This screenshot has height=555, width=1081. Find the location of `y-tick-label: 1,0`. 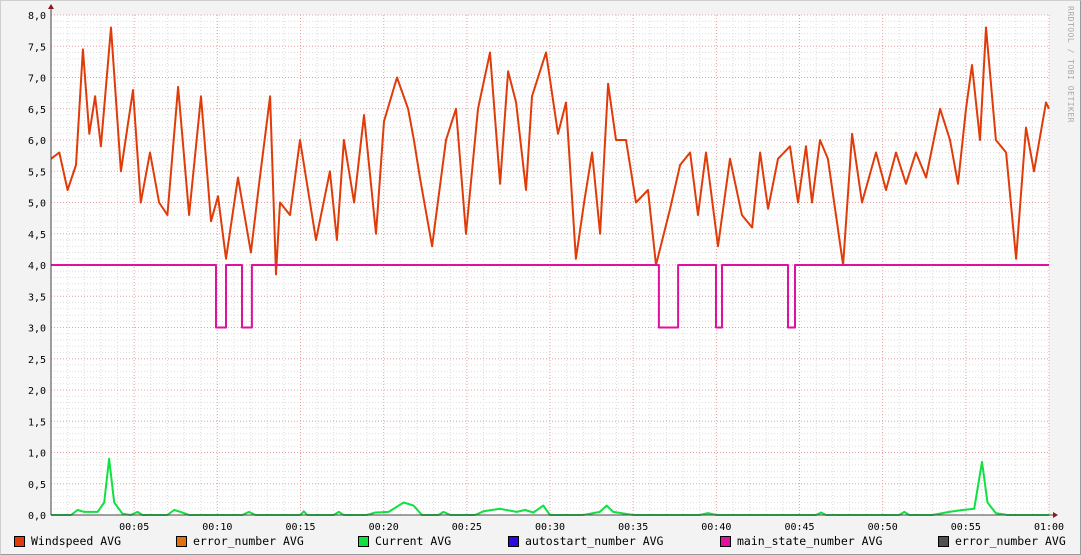

y-tick-label: 1,0 is located at coordinates (37, 454).